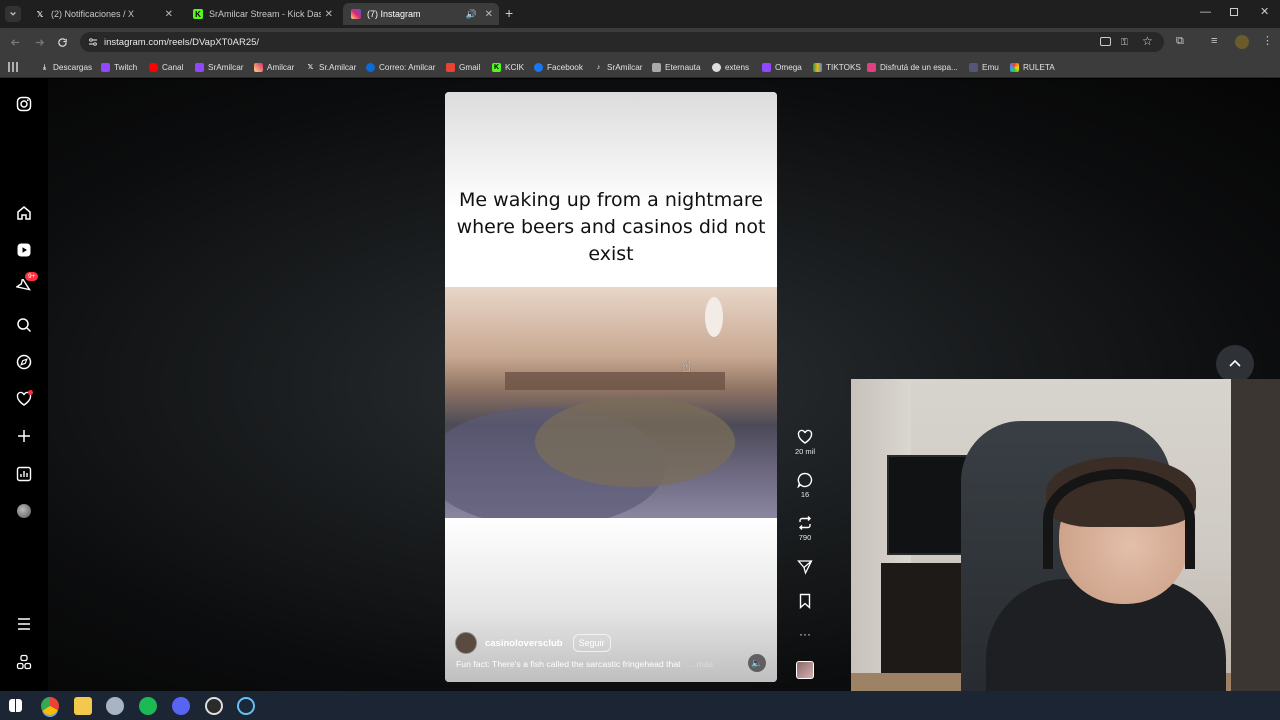 The image size is (1280, 720). Describe the element at coordinates (182, 42) in the screenshot. I see `url-text: instagram.com/reels/DVapXT0AR25/` at that location.